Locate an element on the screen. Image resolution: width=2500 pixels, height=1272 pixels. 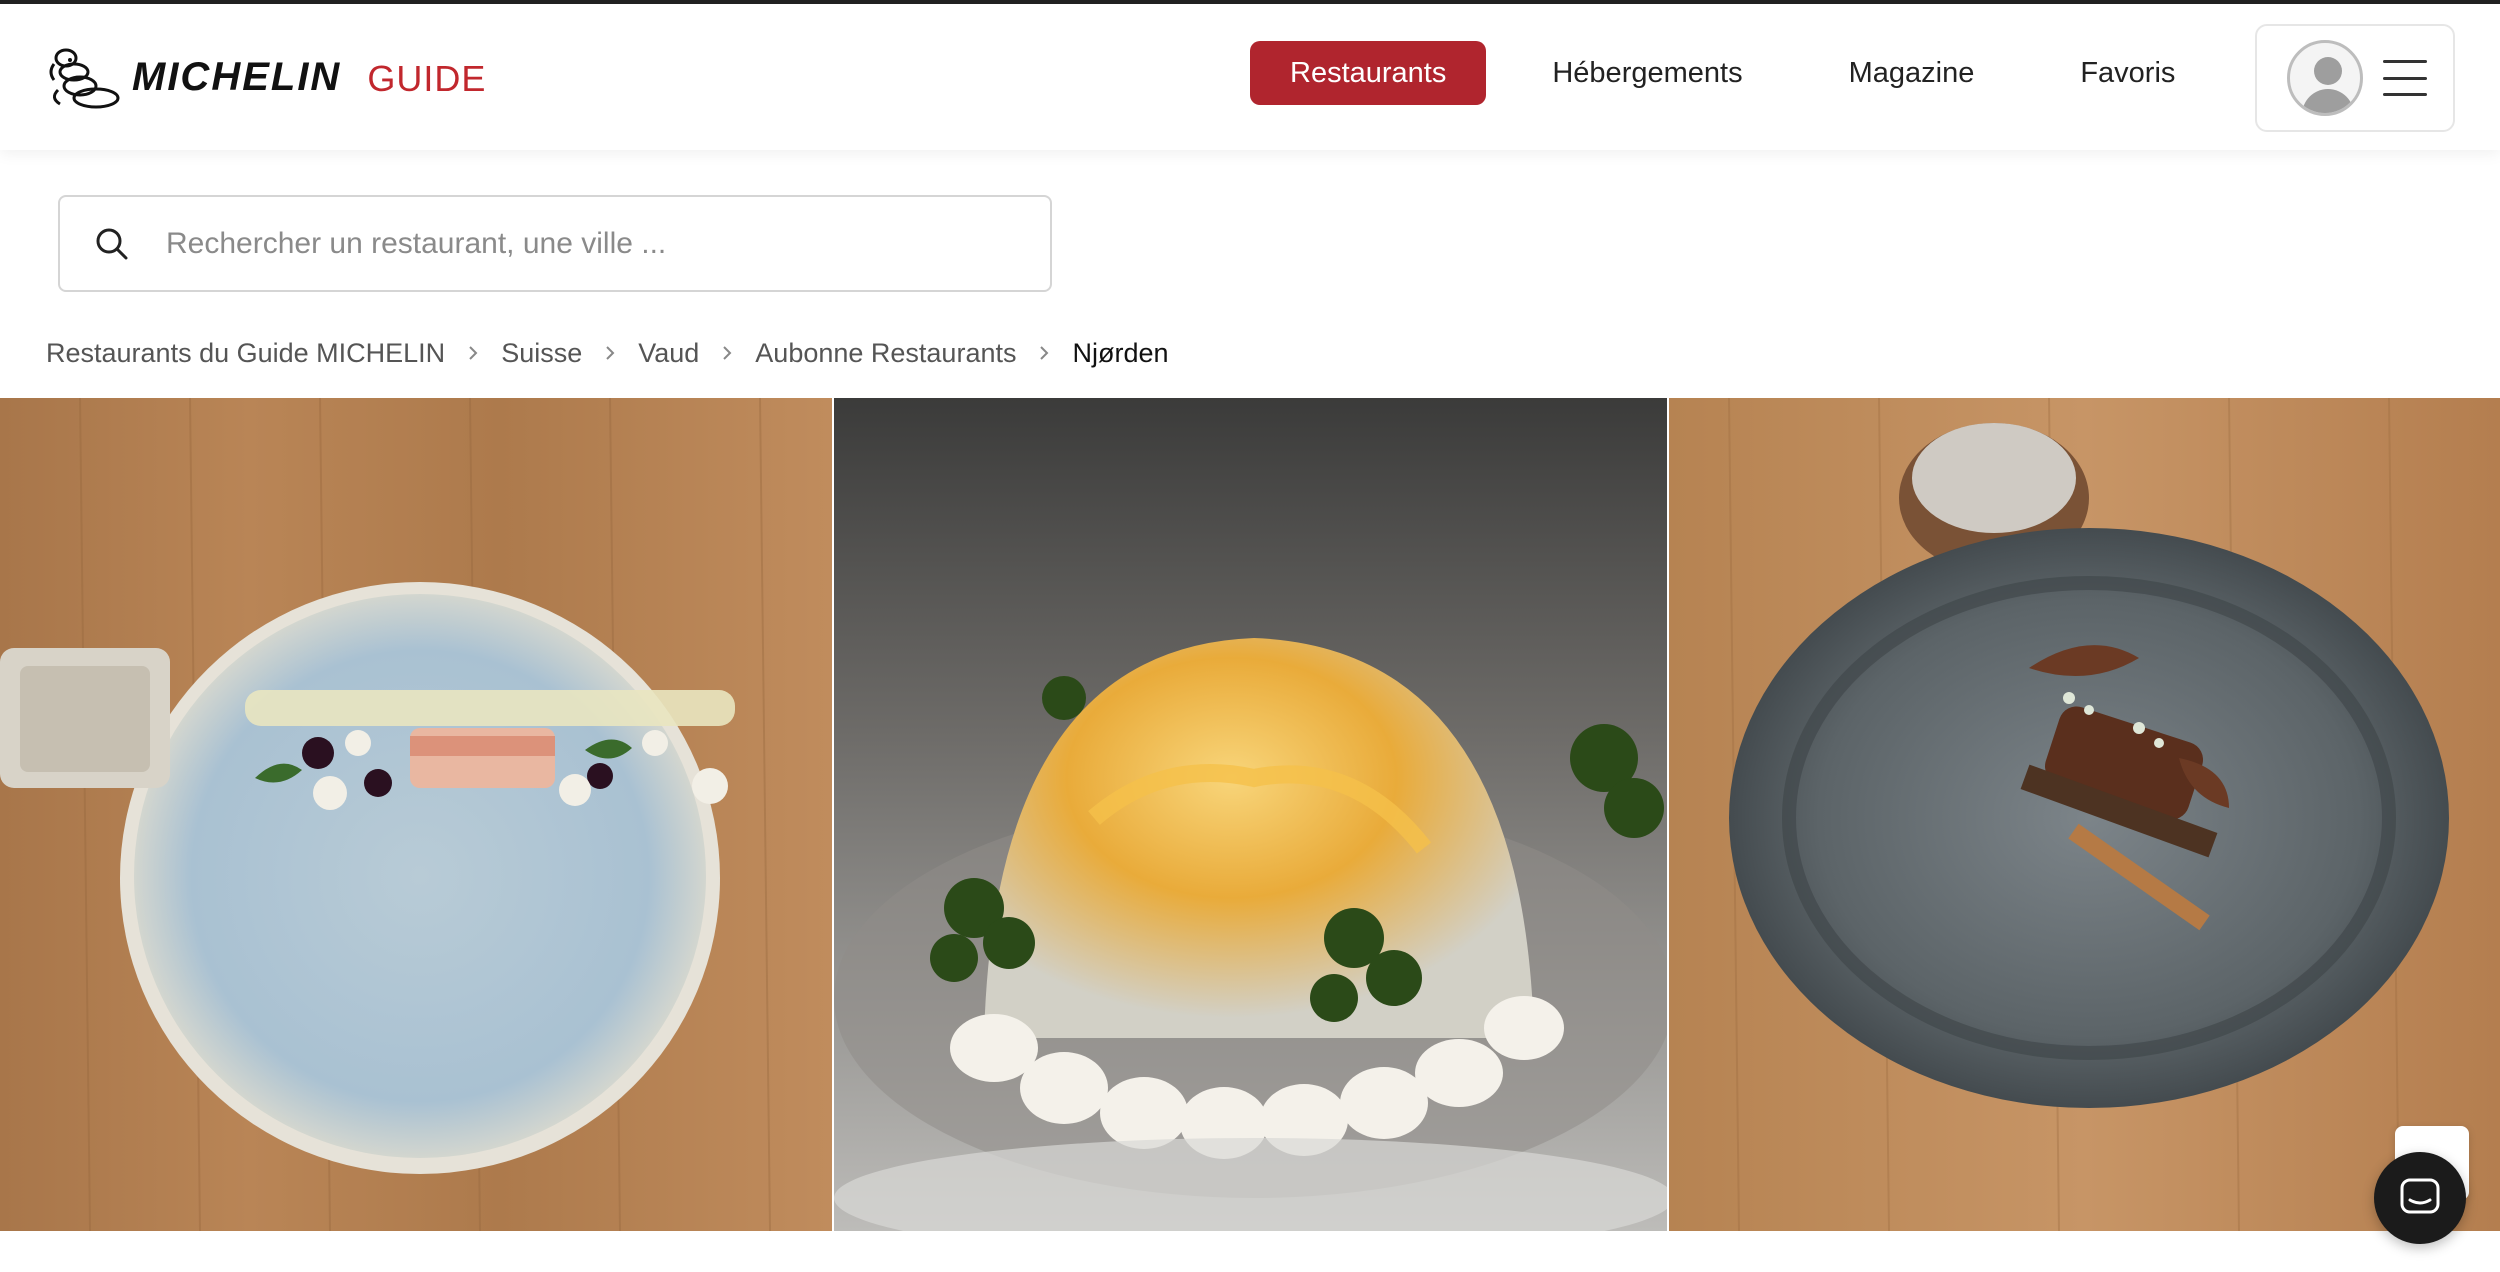
michelin-wordmark: MICHELIN is located at coordinates (237, 76).